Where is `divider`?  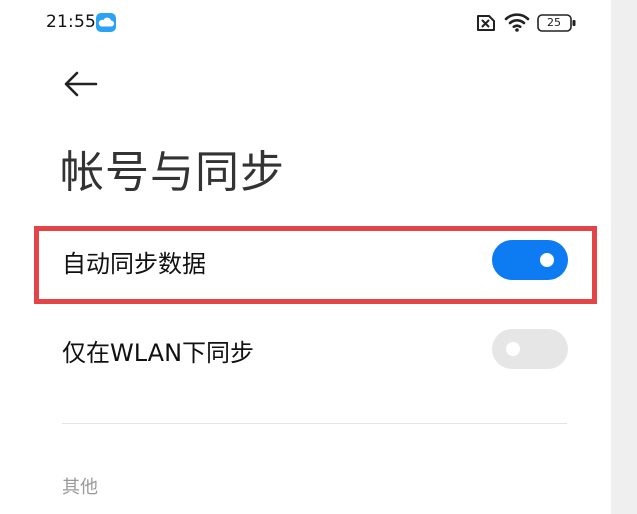
divider is located at coordinates (314, 423).